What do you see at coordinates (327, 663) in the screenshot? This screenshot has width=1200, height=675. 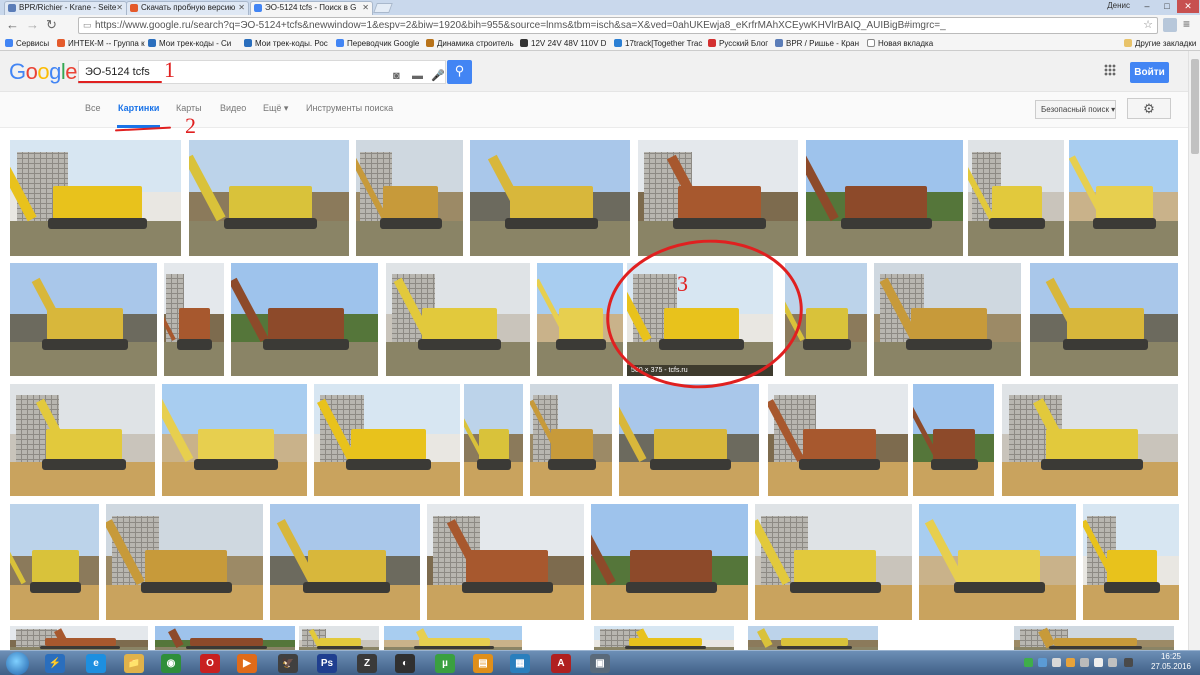 I see `photoshop-icon: Ps` at bounding box center [327, 663].